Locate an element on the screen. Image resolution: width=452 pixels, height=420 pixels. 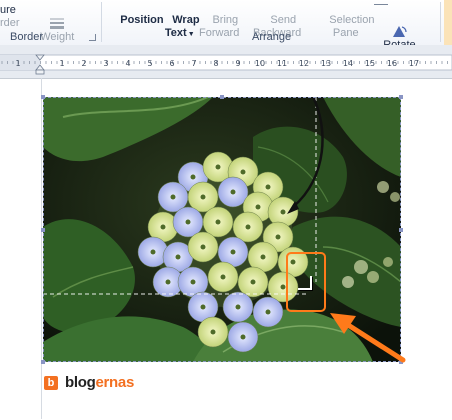
logo-word-part2: ernas is located at coordinates (114, 382).